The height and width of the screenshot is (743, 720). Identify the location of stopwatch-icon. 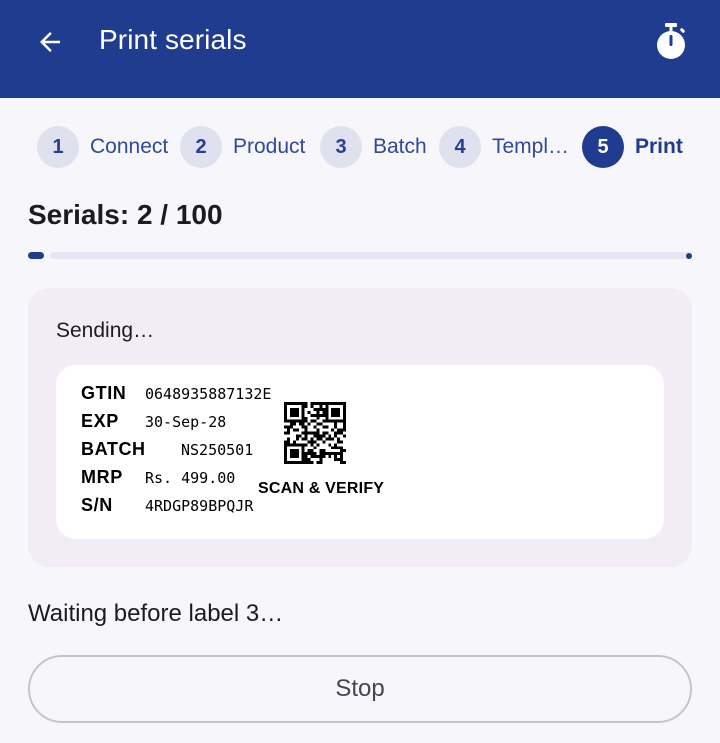
(671, 41).